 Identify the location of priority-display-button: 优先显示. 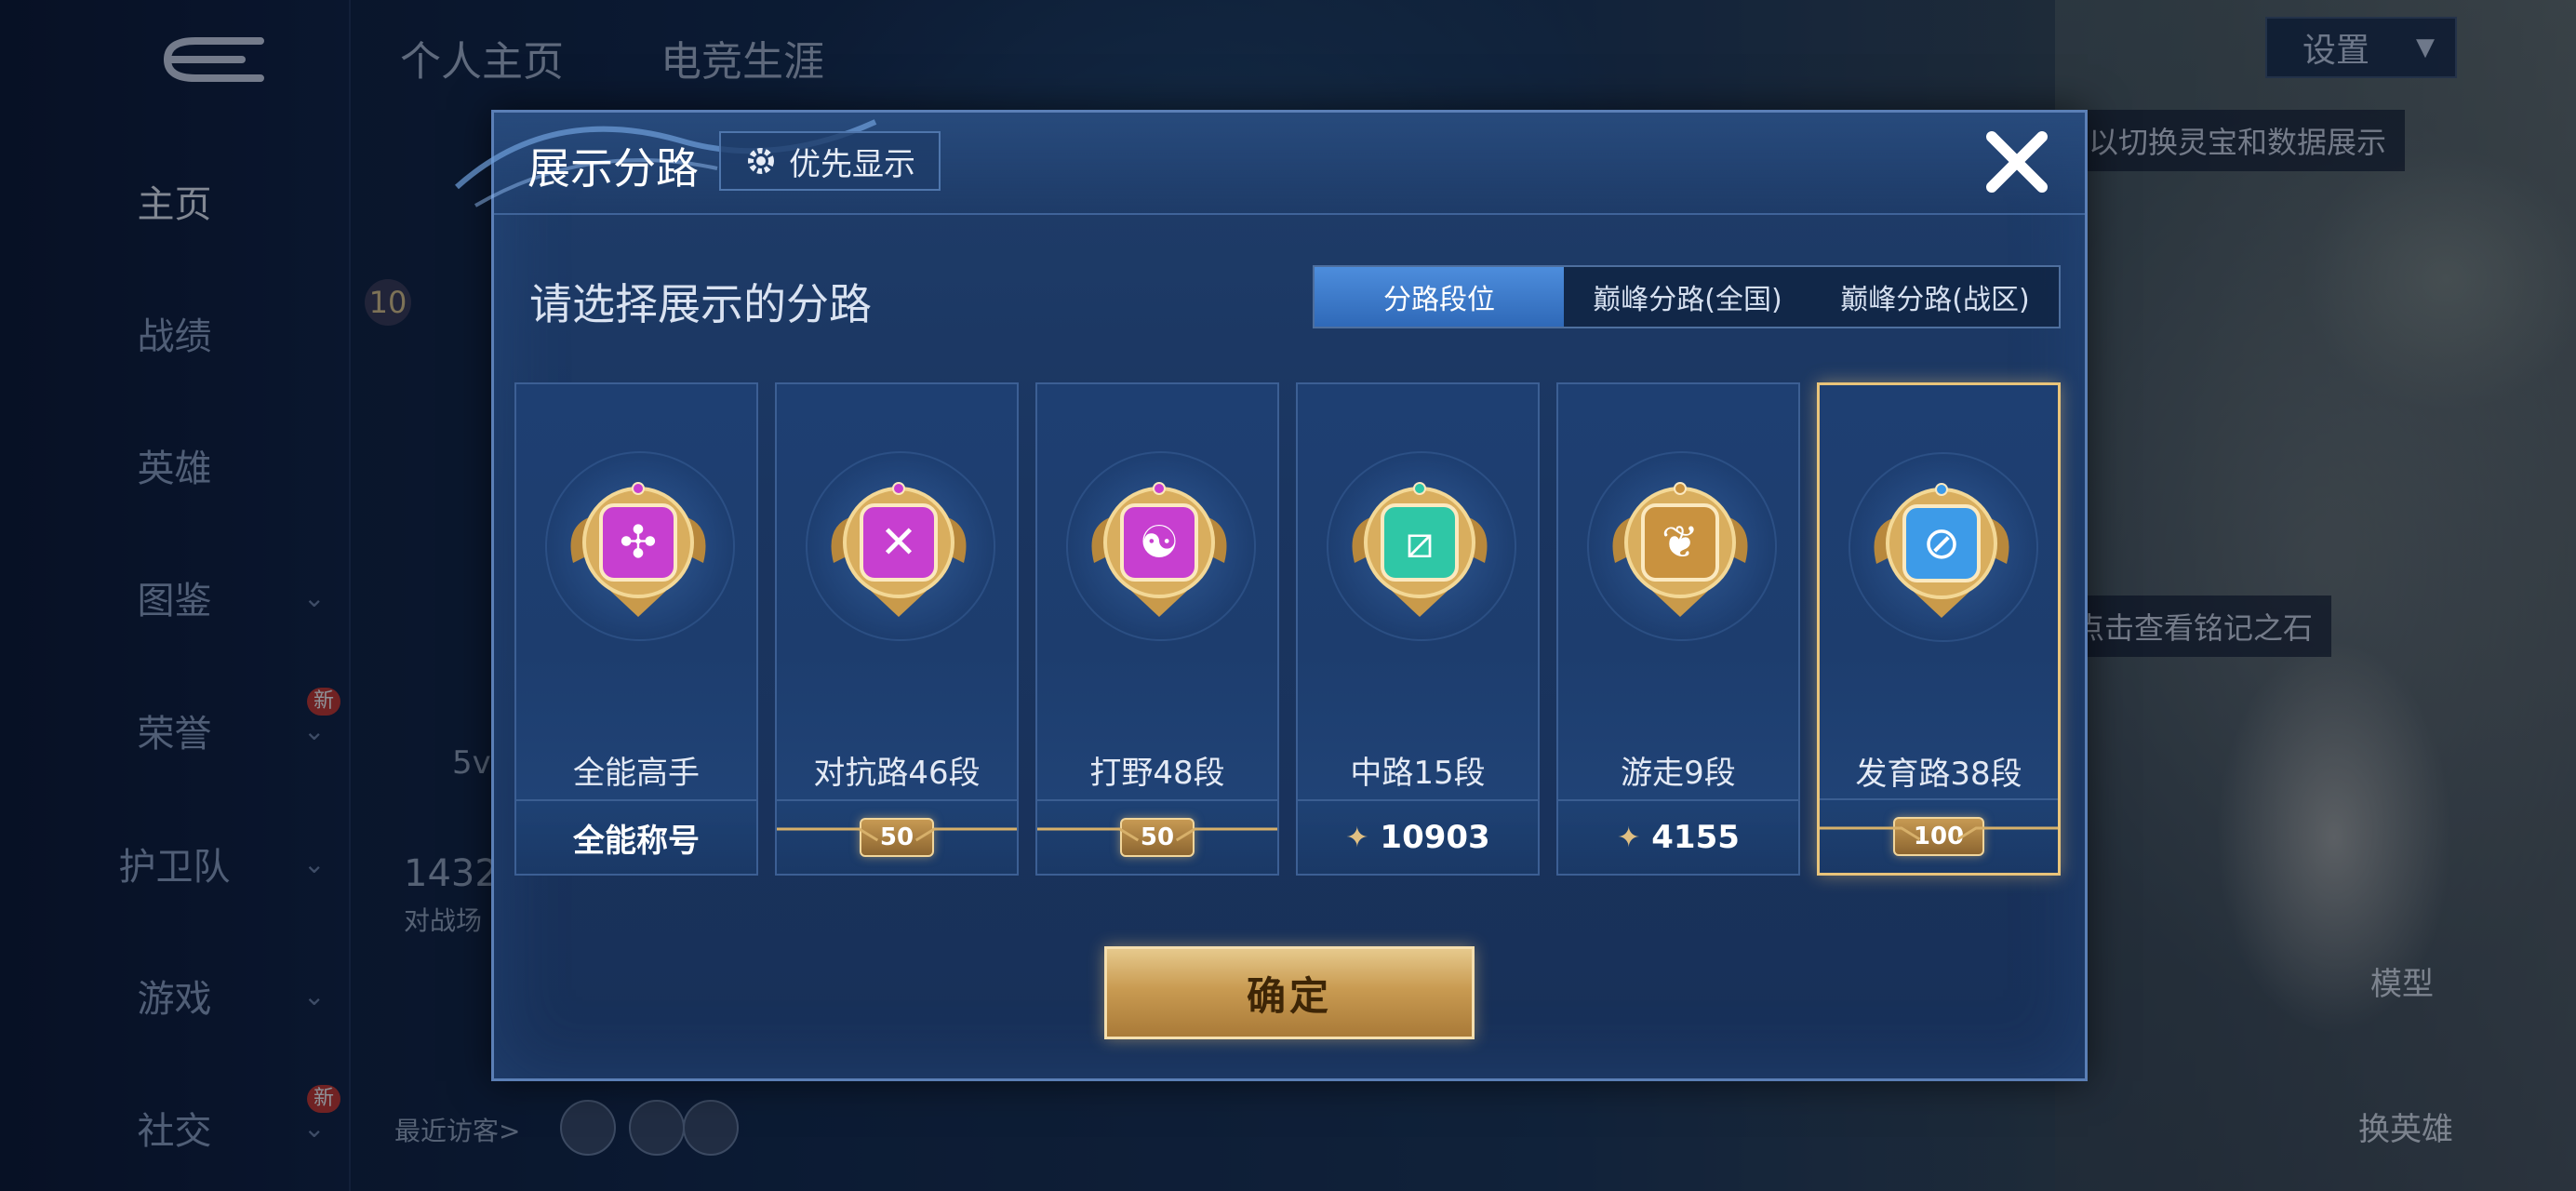
(830, 161).